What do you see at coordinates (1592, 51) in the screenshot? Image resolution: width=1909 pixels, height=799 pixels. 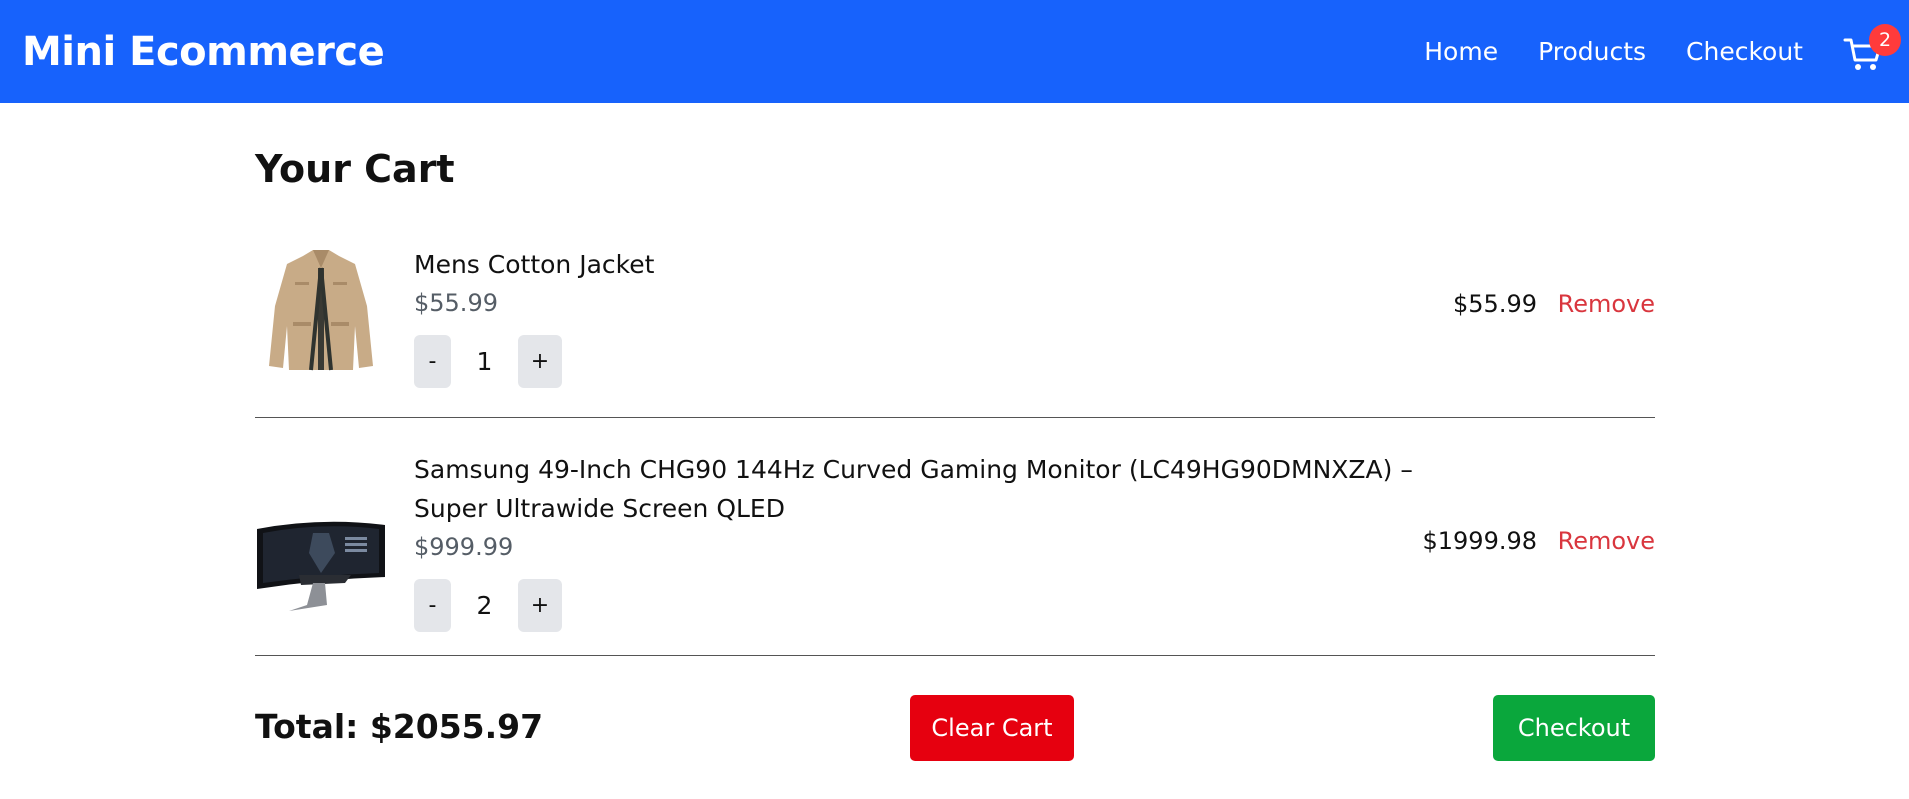 I see `nav-link-products: Products` at bounding box center [1592, 51].